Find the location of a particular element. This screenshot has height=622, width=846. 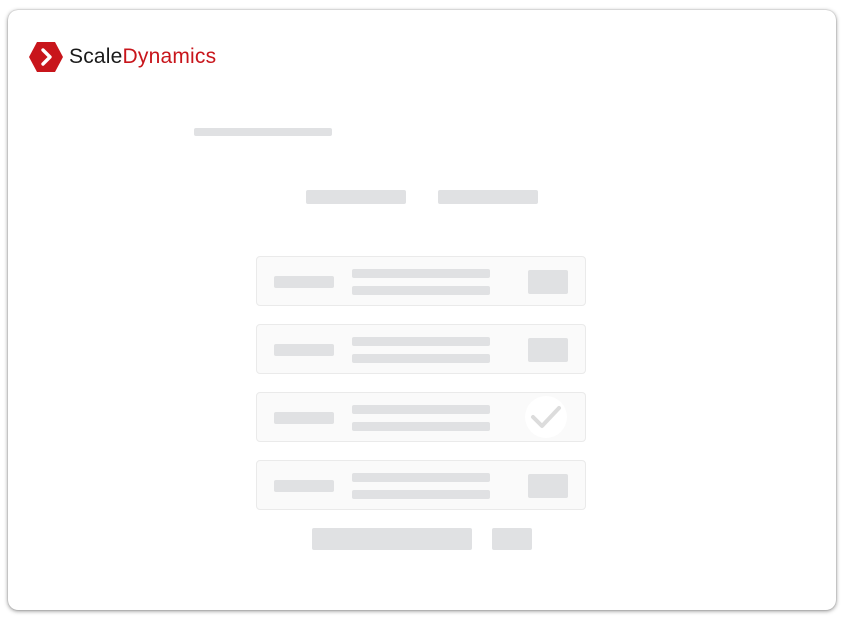

brand-name: ScaleDynamics is located at coordinates (142, 57).